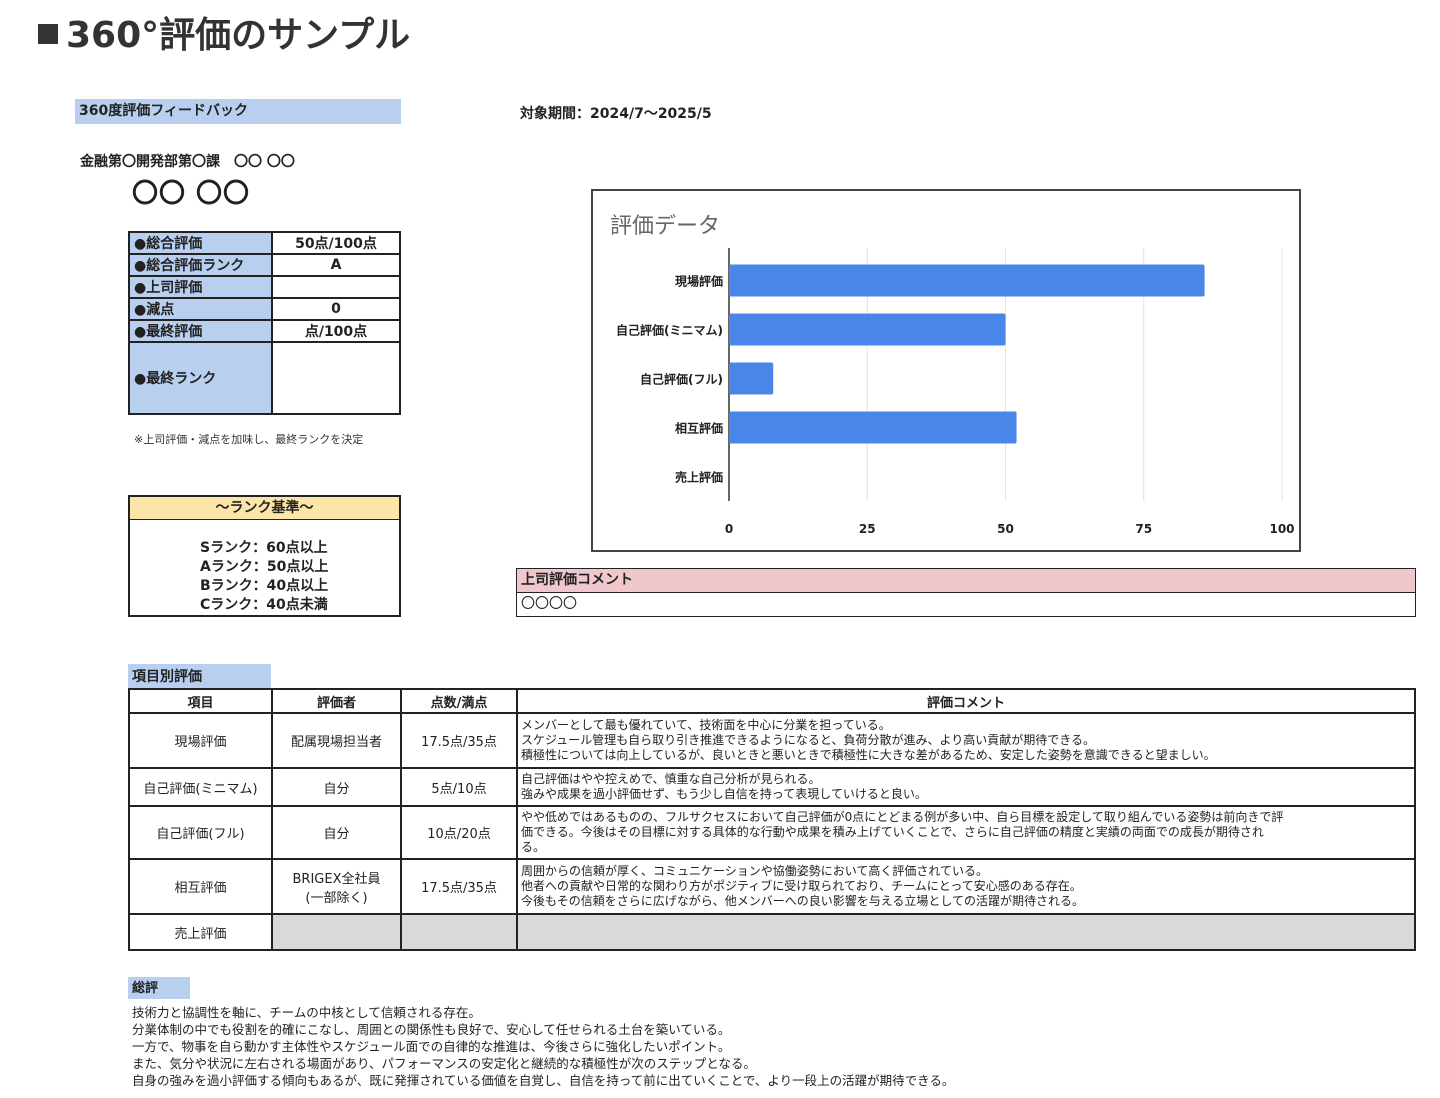 The image size is (1440, 1098). I want to click on rank-criteria-line: Aランク：50点以上, so click(264, 567).